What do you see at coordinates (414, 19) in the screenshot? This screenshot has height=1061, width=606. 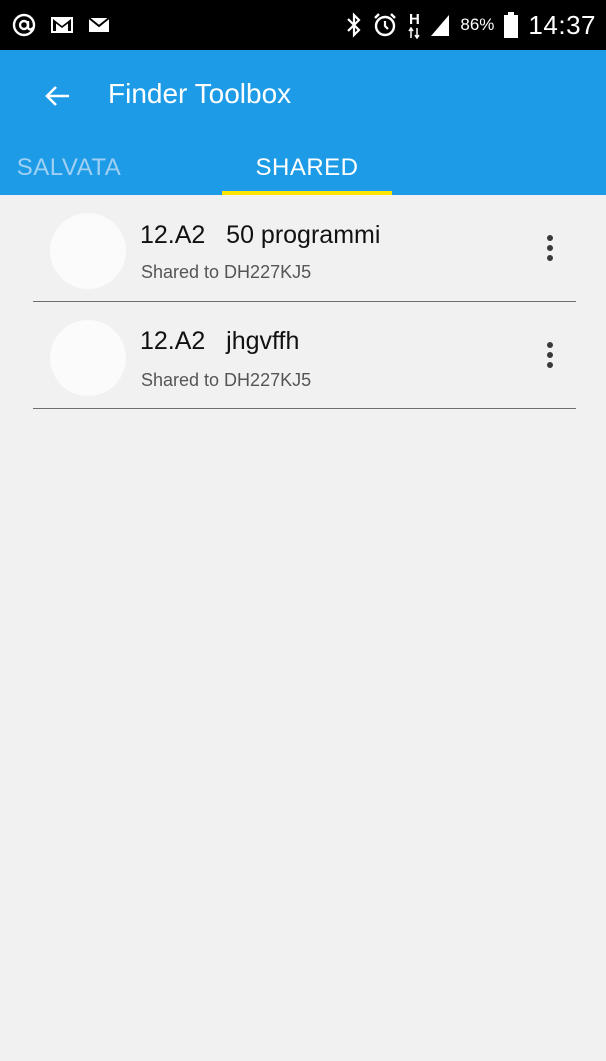 I see `network-type-label: H` at bounding box center [414, 19].